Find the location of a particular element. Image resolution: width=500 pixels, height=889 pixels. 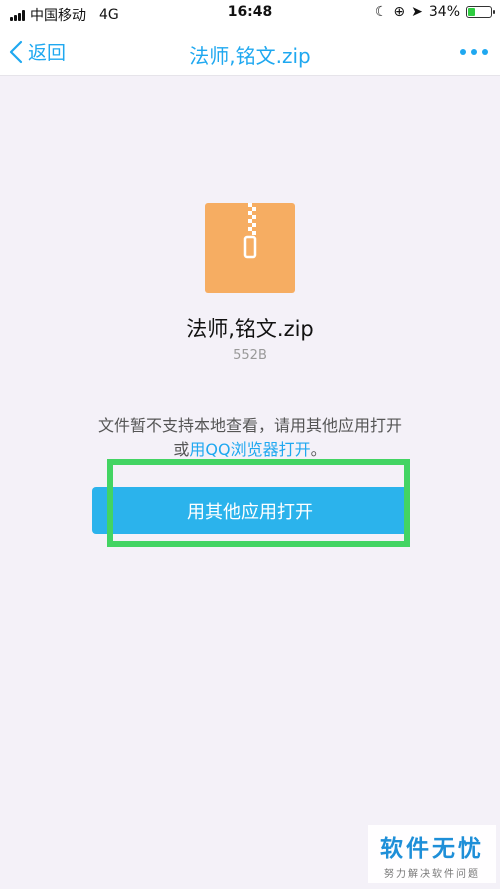

nav-bar: 返回 法师,铭文.zip is located at coordinates (250, 52).